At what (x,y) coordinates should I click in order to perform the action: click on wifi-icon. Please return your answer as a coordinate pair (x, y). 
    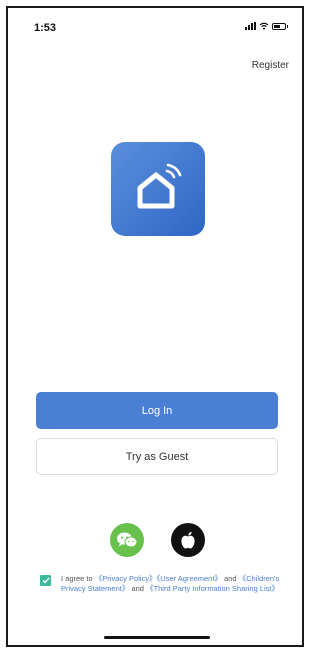
    Looking at the image, I should click on (264, 26).